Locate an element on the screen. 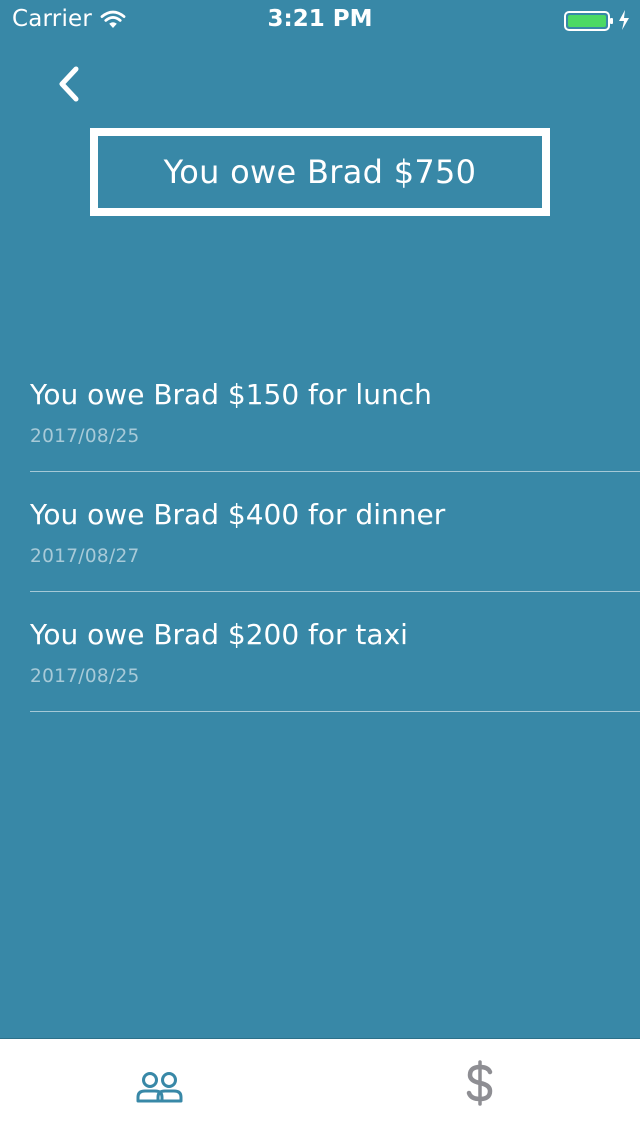  tab-people is located at coordinates (160, 1086).